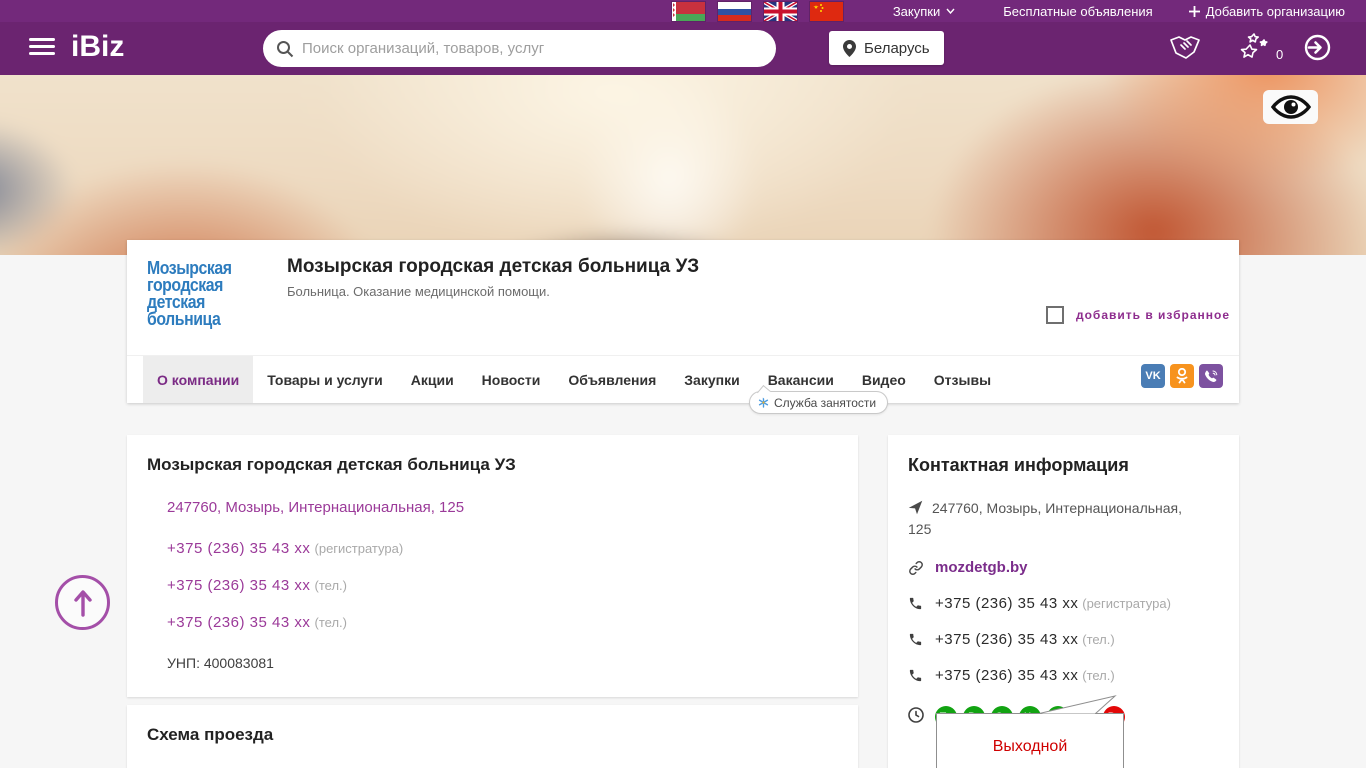 This screenshot has width=1366, height=768. Describe the element at coordinates (780, 11) in the screenshot. I see `flag-uk-icon` at that location.